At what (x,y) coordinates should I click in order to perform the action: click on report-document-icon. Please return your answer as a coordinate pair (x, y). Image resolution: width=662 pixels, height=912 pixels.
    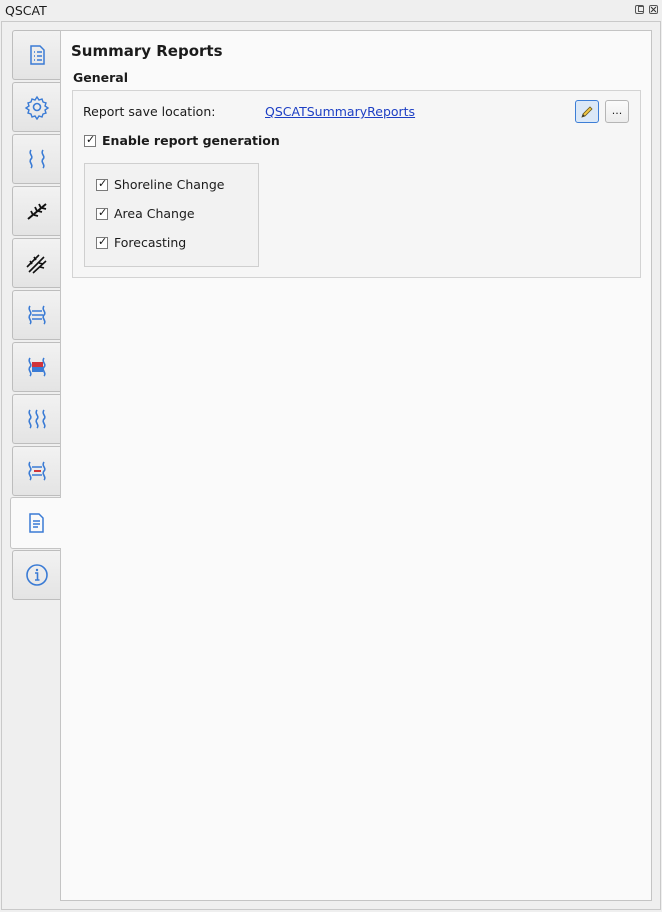
    Looking at the image, I should click on (36, 523).